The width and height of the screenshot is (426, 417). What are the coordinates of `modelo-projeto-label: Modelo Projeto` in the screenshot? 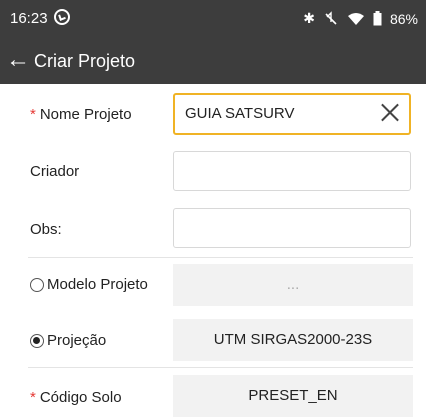 It's located at (97, 284).